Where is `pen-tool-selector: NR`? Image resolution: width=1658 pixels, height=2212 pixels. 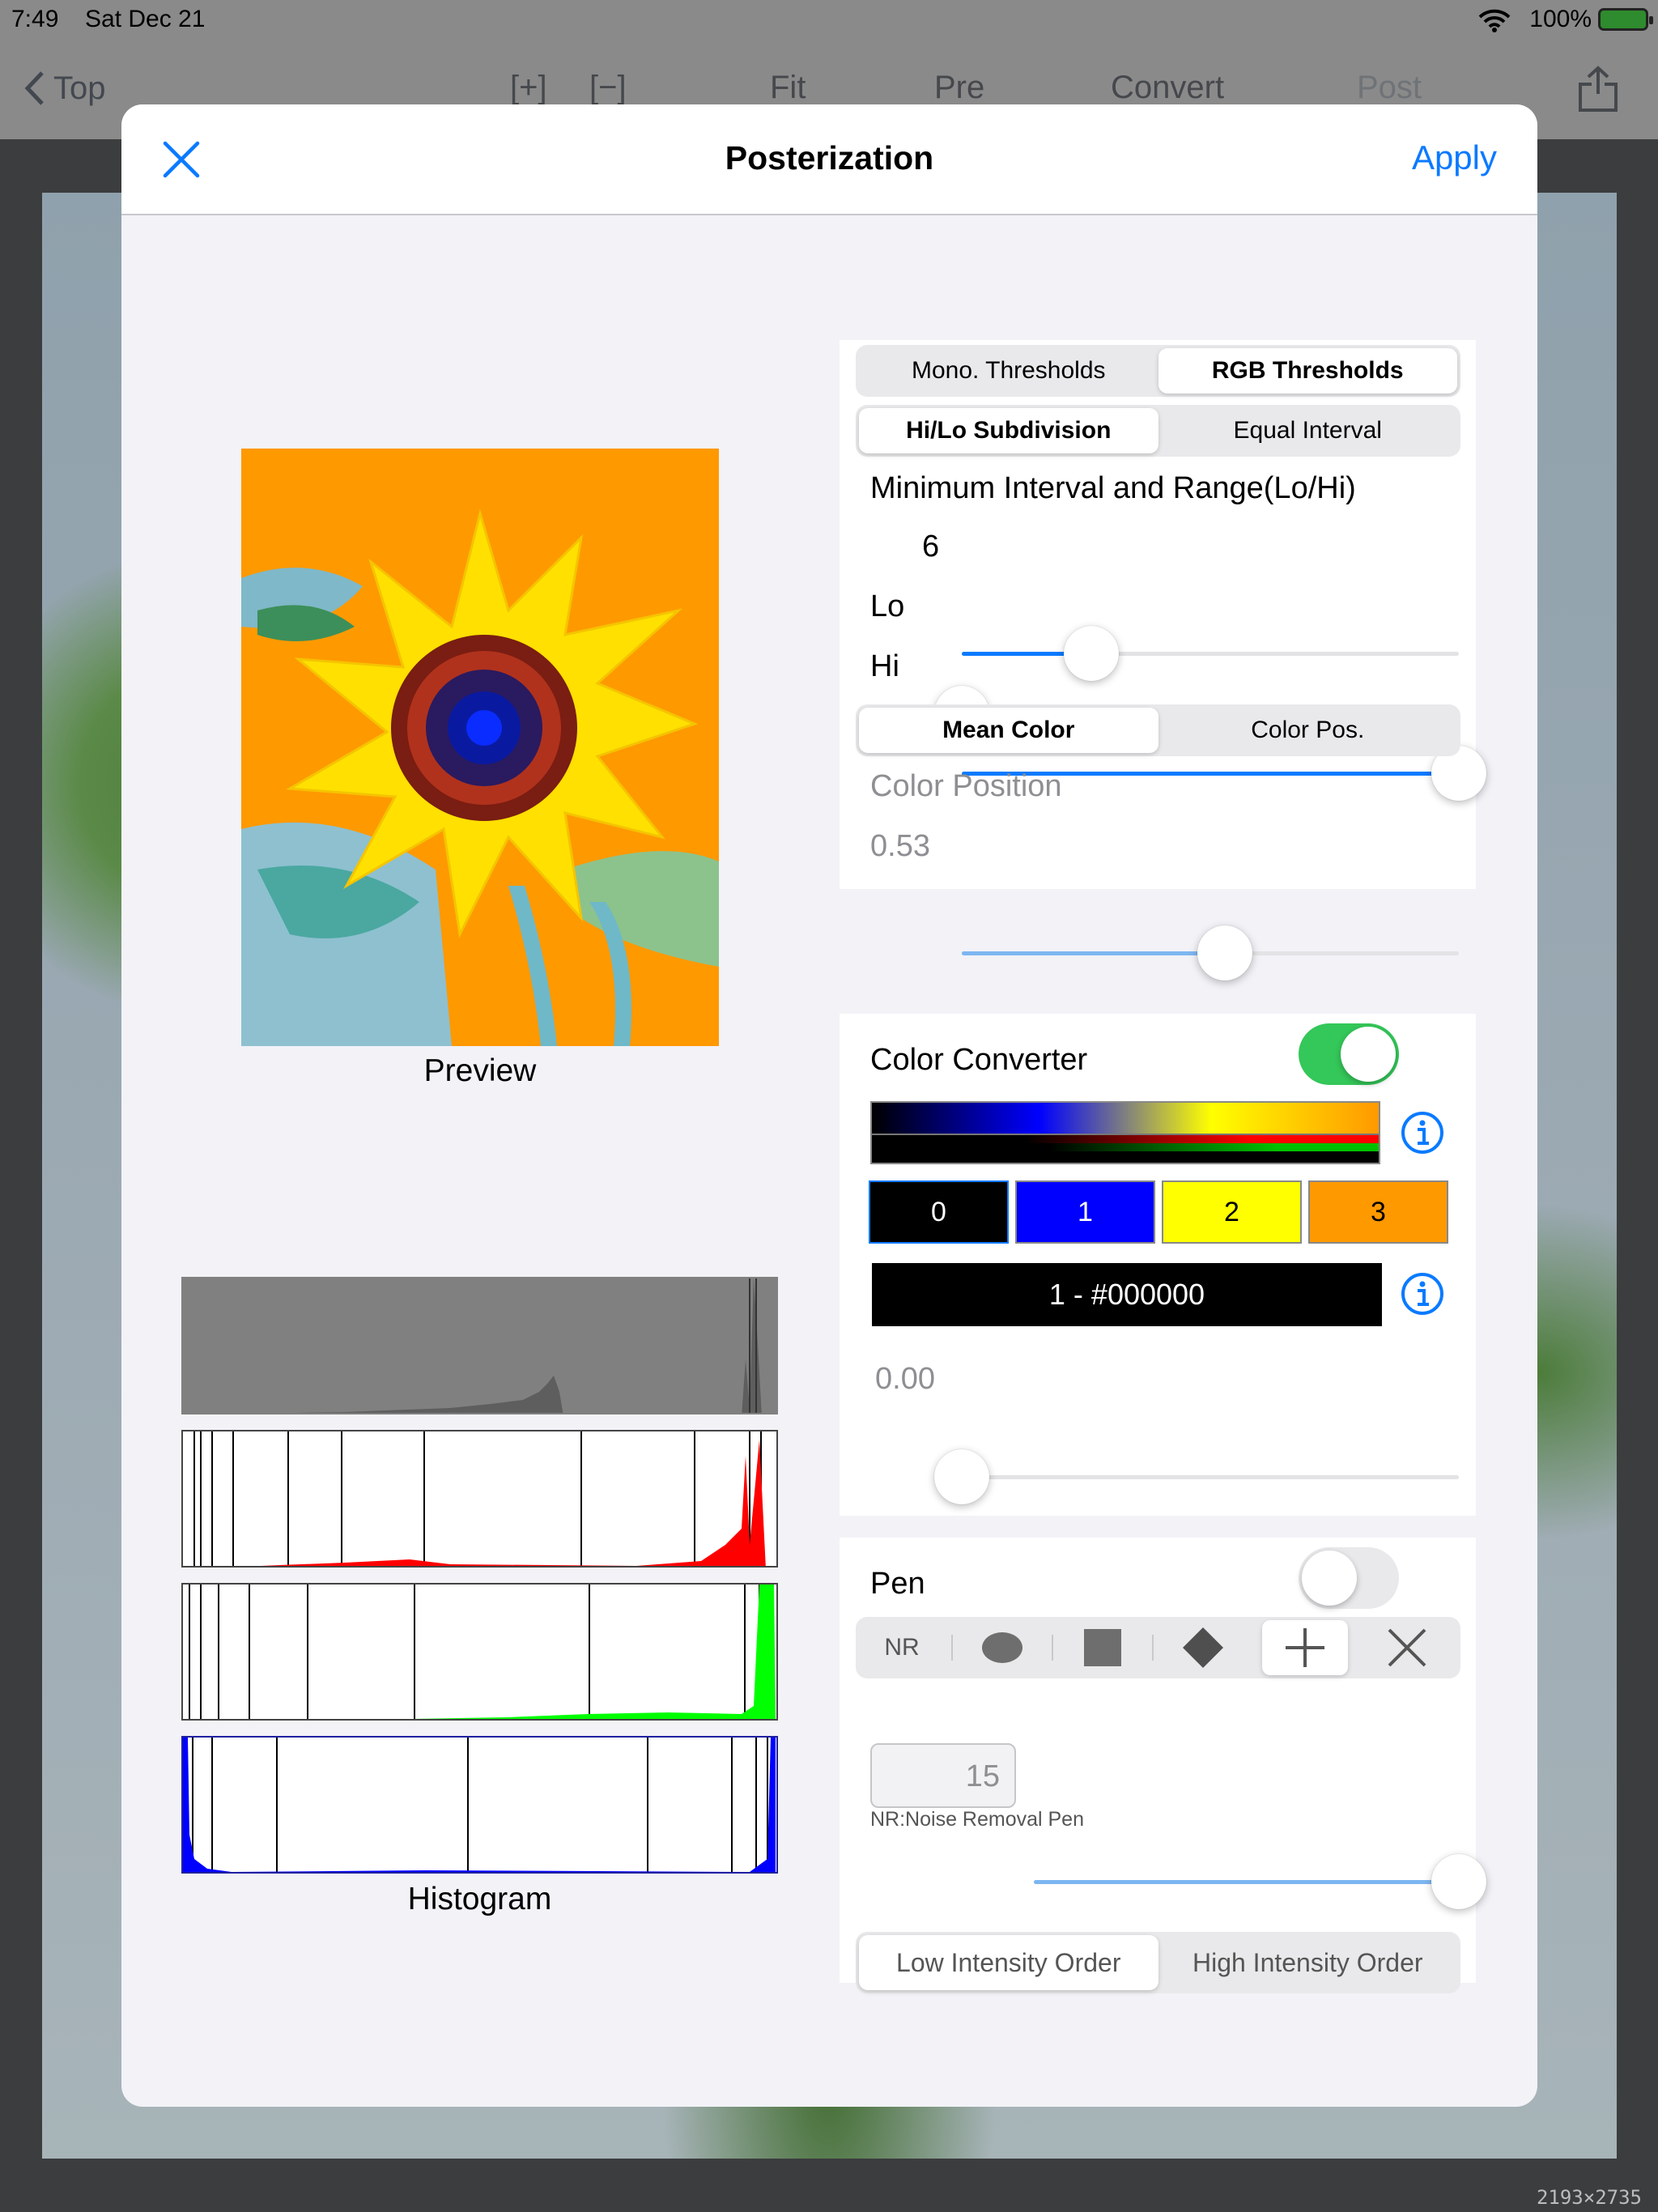 pen-tool-selector: NR is located at coordinates (1158, 1648).